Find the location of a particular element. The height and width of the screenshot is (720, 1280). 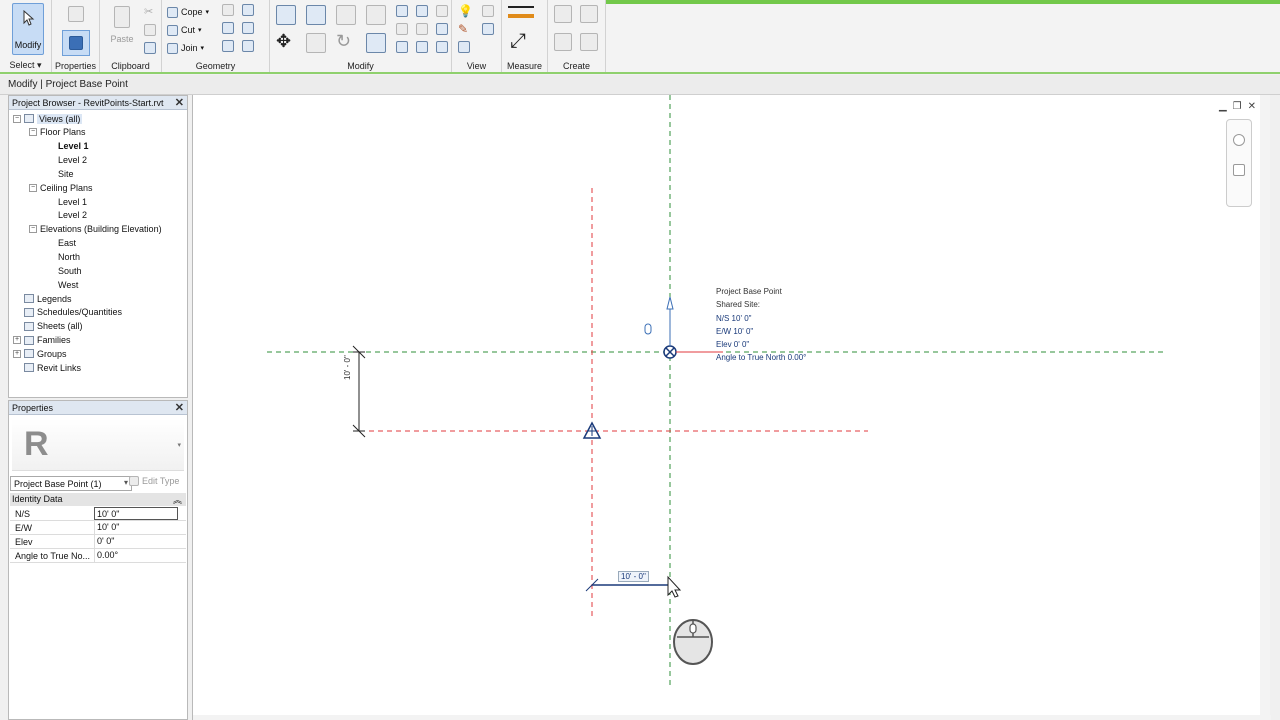

collapse-icon: ︽ is located at coordinates (177, 500).